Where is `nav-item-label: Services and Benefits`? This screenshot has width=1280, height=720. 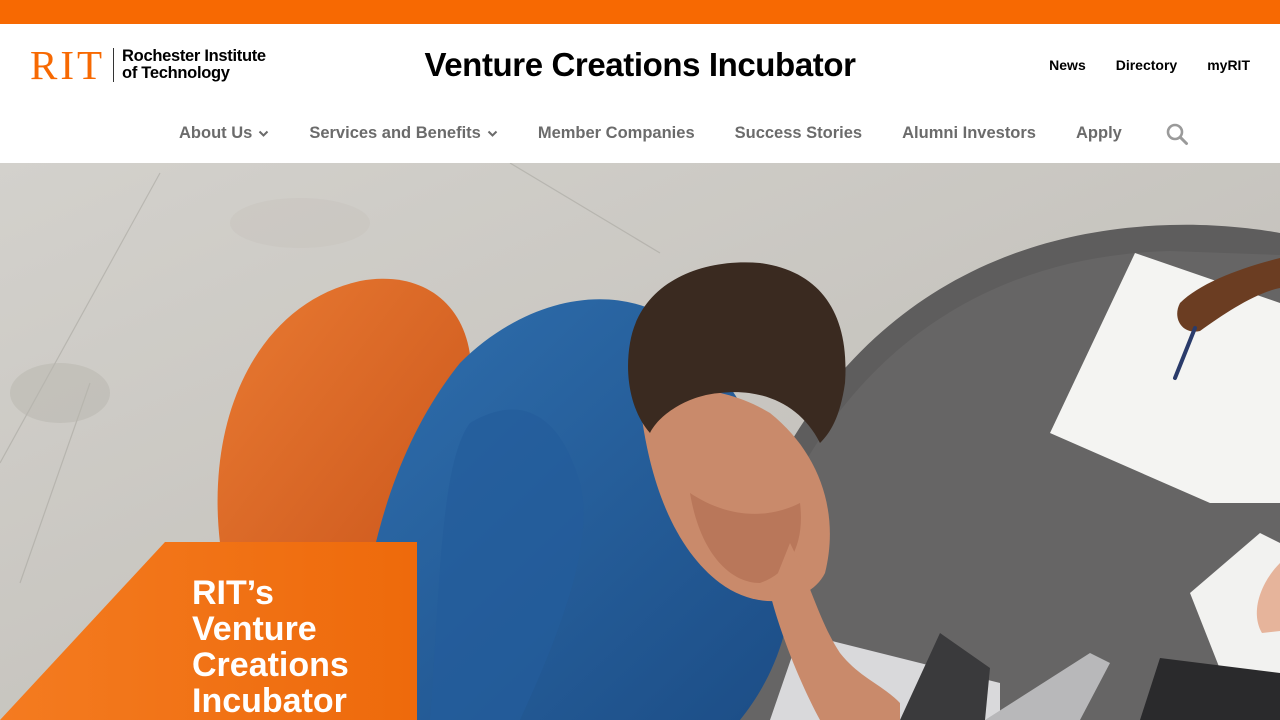
nav-item-label: Services and Benefits is located at coordinates (395, 133).